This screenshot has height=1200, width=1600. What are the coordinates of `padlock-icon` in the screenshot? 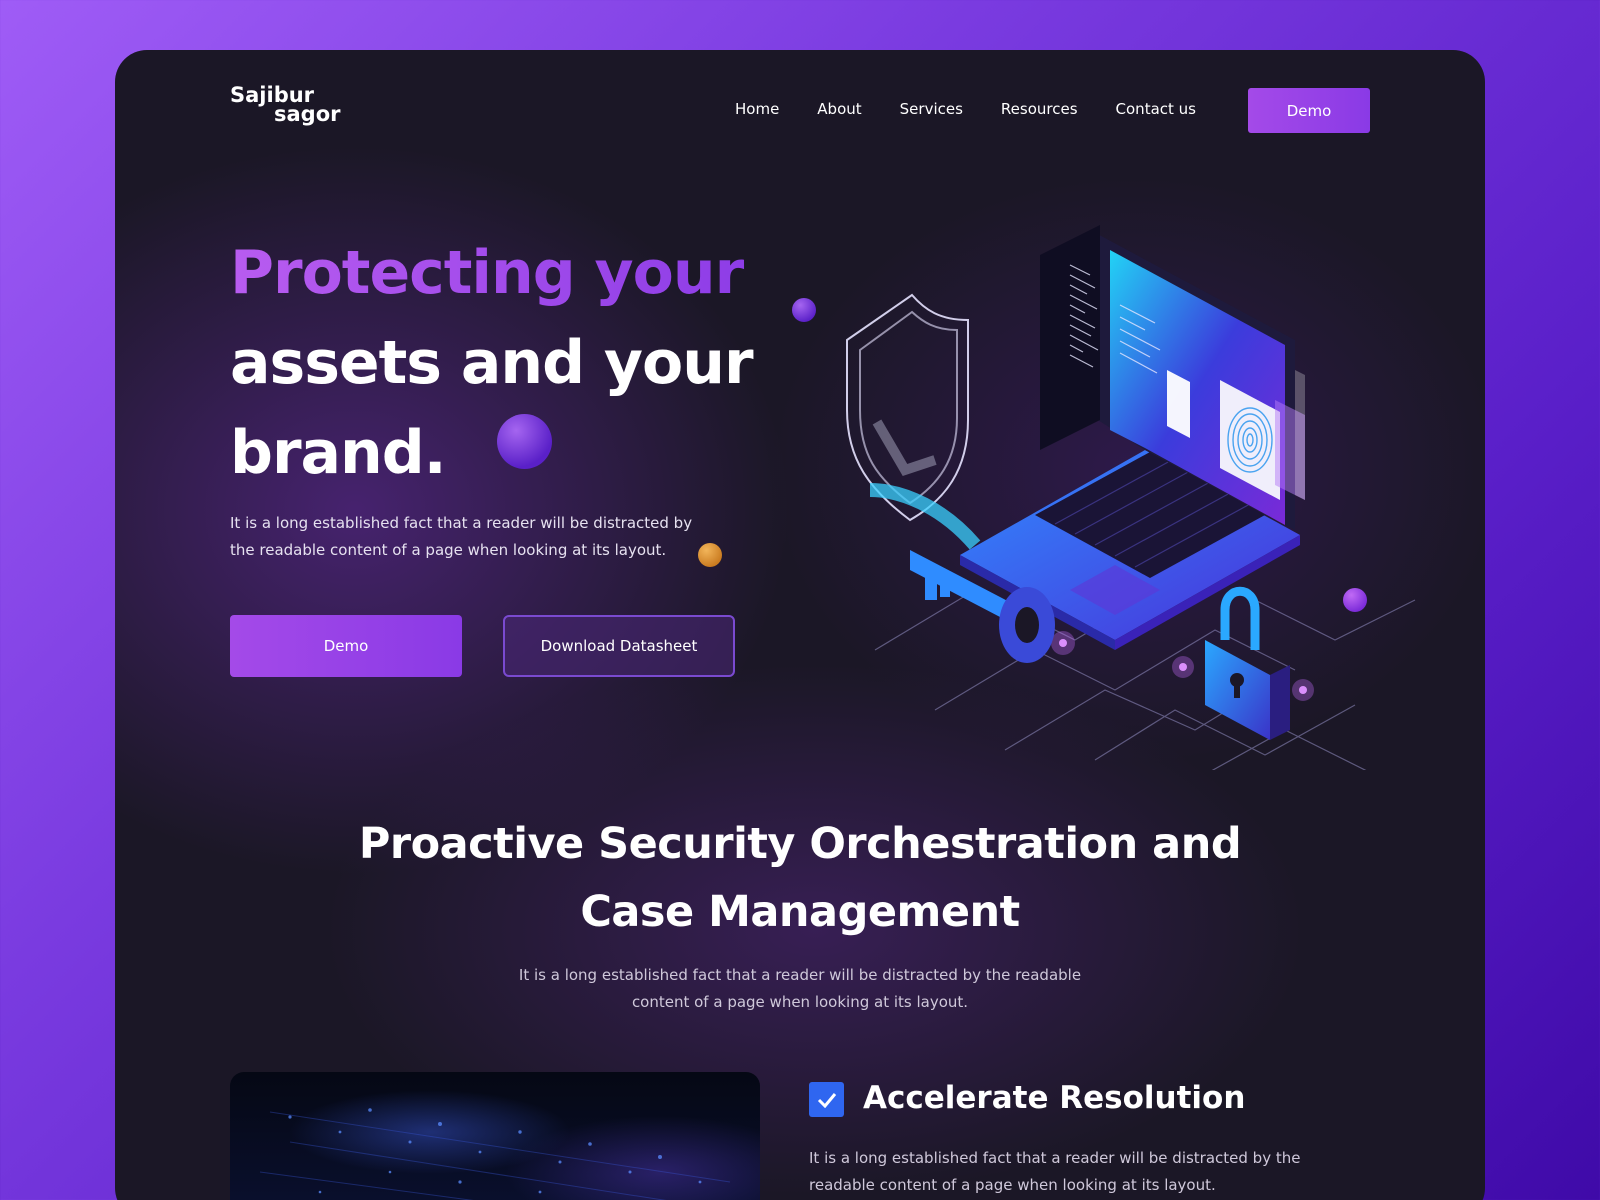 It's located at (1247, 663).